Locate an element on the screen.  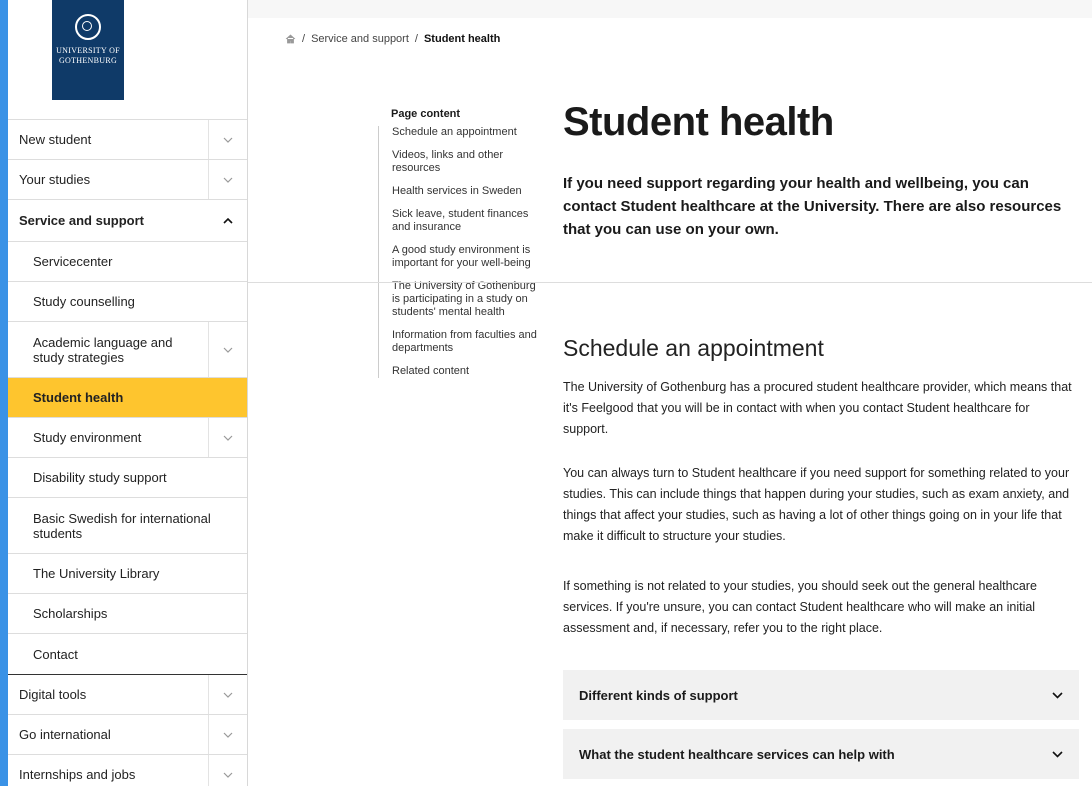
divider is located at coordinates (670, 282).